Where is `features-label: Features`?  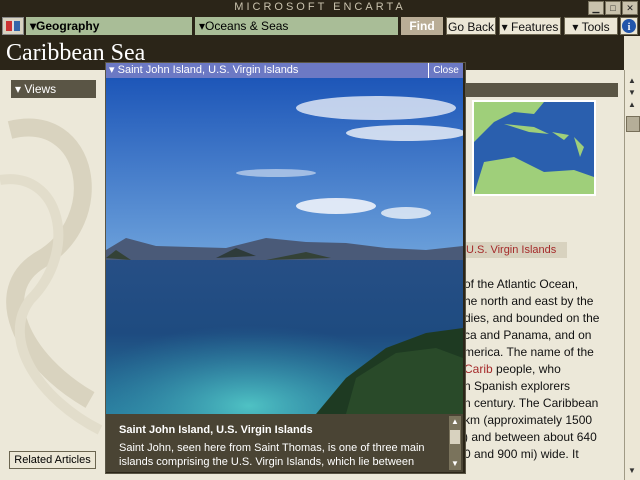
features-label: Features is located at coordinates (535, 27).